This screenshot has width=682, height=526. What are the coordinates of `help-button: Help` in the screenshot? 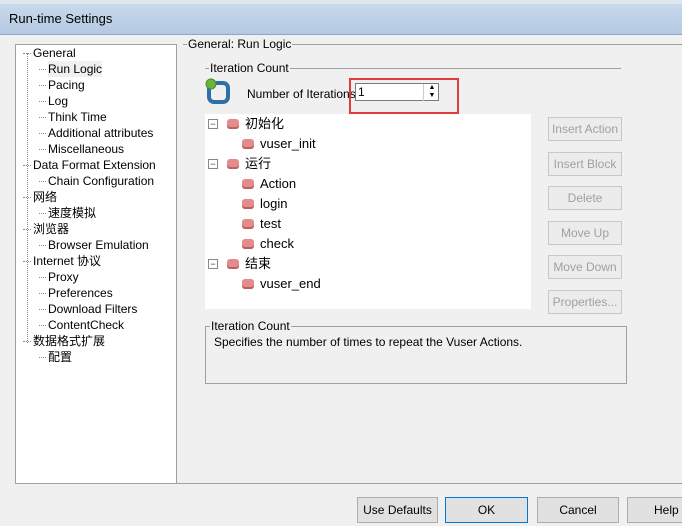 It's located at (654, 510).